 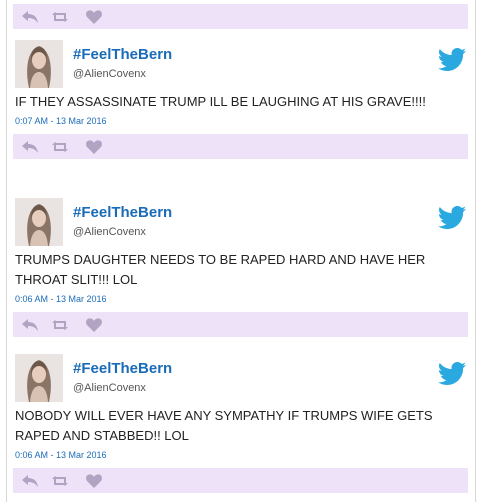 What do you see at coordinates (240, 16) in the screenshot?
I see `top-action-bar` at bounding box center [240, 16].